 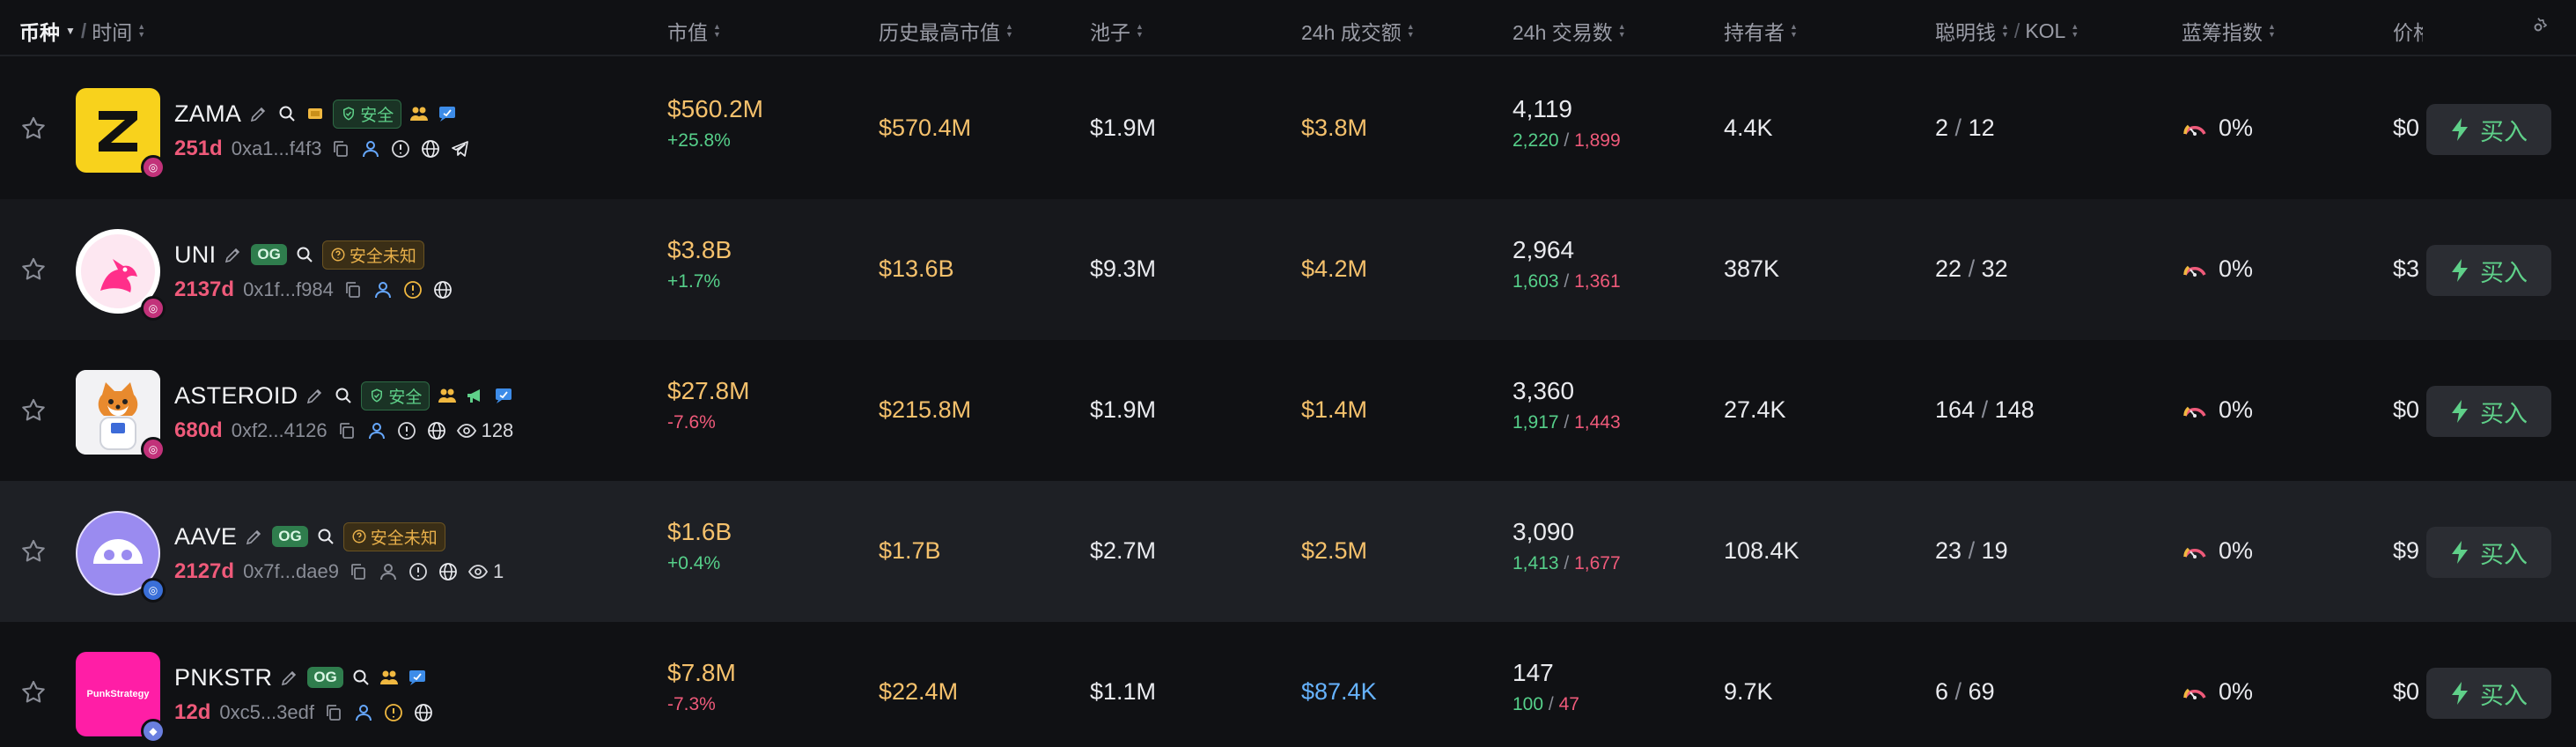 I want to click on pool-header-label: 池子, so click(x=1110, y=32).